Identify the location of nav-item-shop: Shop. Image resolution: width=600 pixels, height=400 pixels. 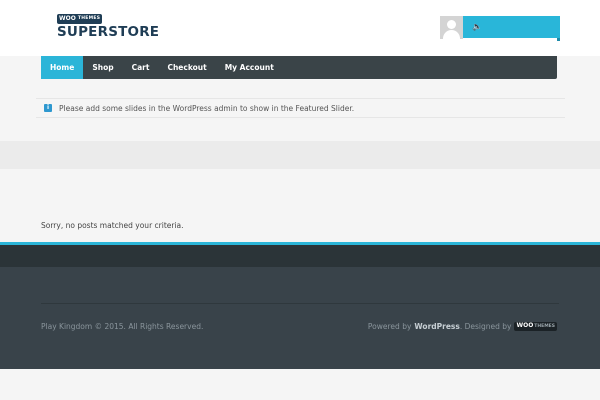
(102, 67).